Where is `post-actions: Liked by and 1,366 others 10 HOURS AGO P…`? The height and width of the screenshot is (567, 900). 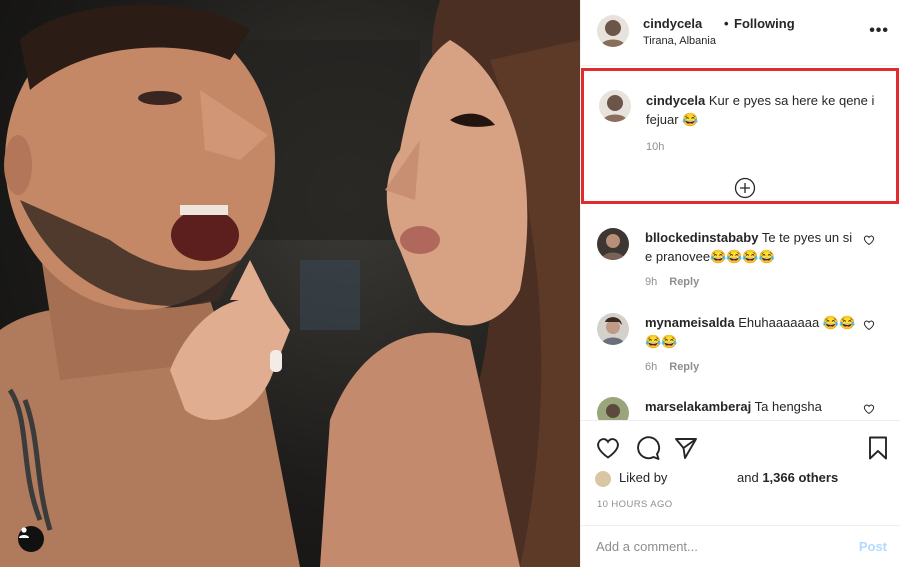 post-actions: Liked by and 1,366 others 10 HOURS AGO P… is located at coordinates (740, 493).